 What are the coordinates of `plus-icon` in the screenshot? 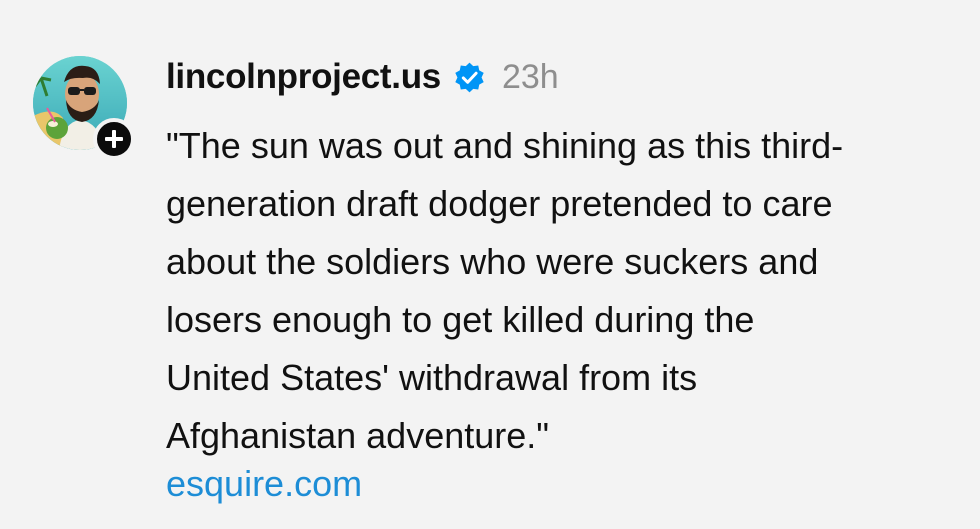 It's located at (114, 139).